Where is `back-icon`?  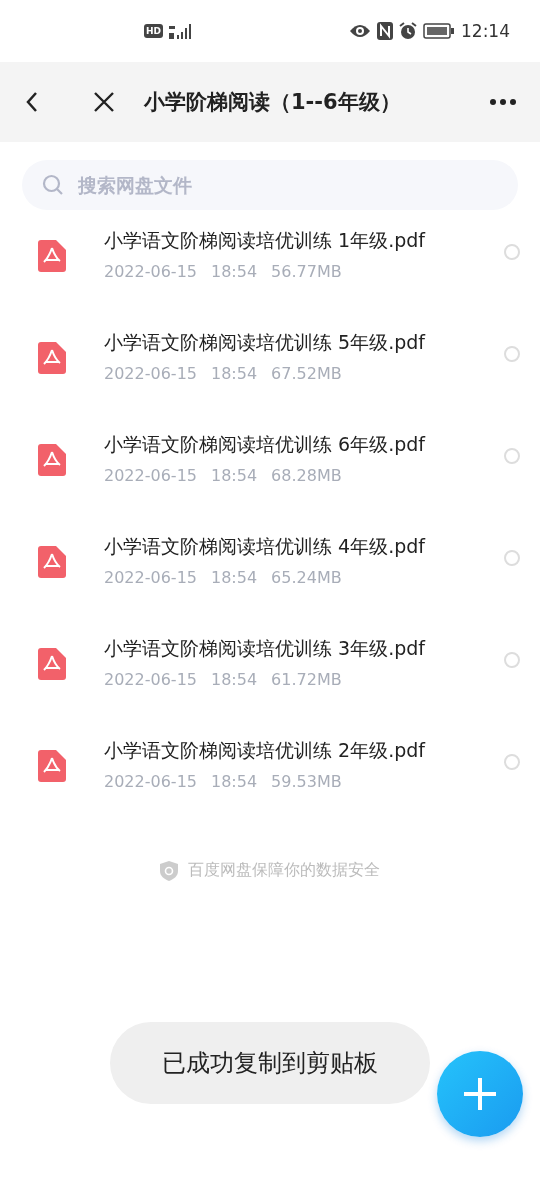 back-icon is located at coordinates (32, 102).